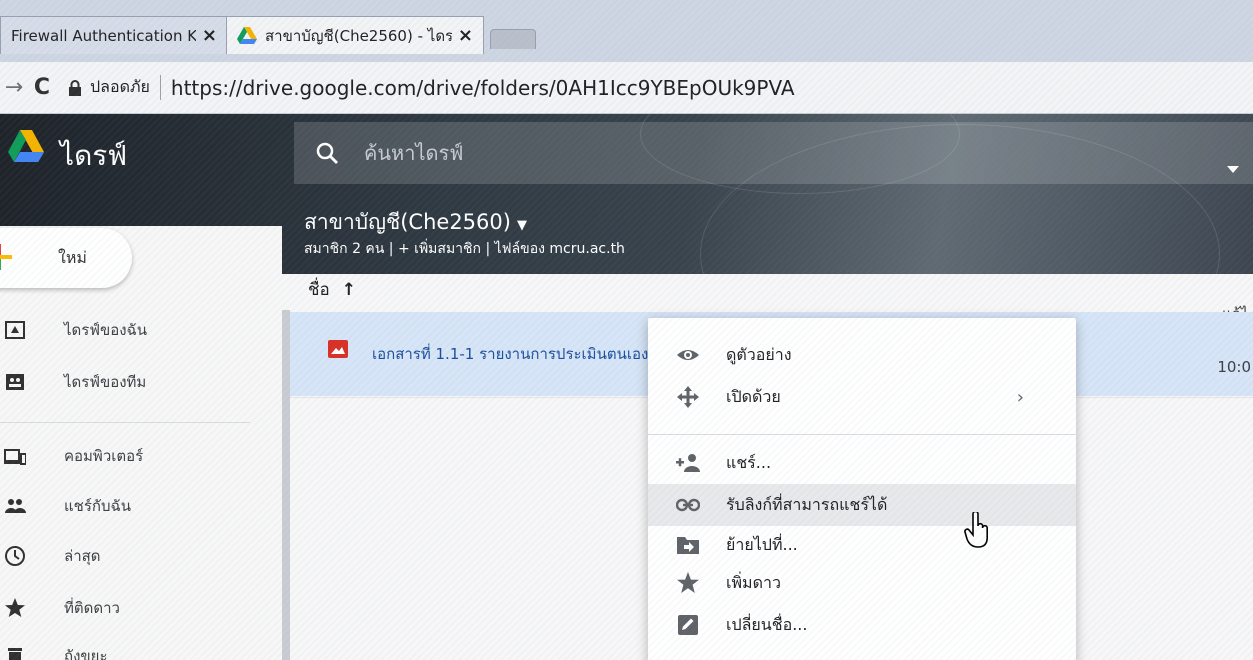 This screenshot has height=660, width=1253. What do you see at coordinates (15, 654) in the screenshot?
I see `trash-icon` at bounding box center [15, 654].